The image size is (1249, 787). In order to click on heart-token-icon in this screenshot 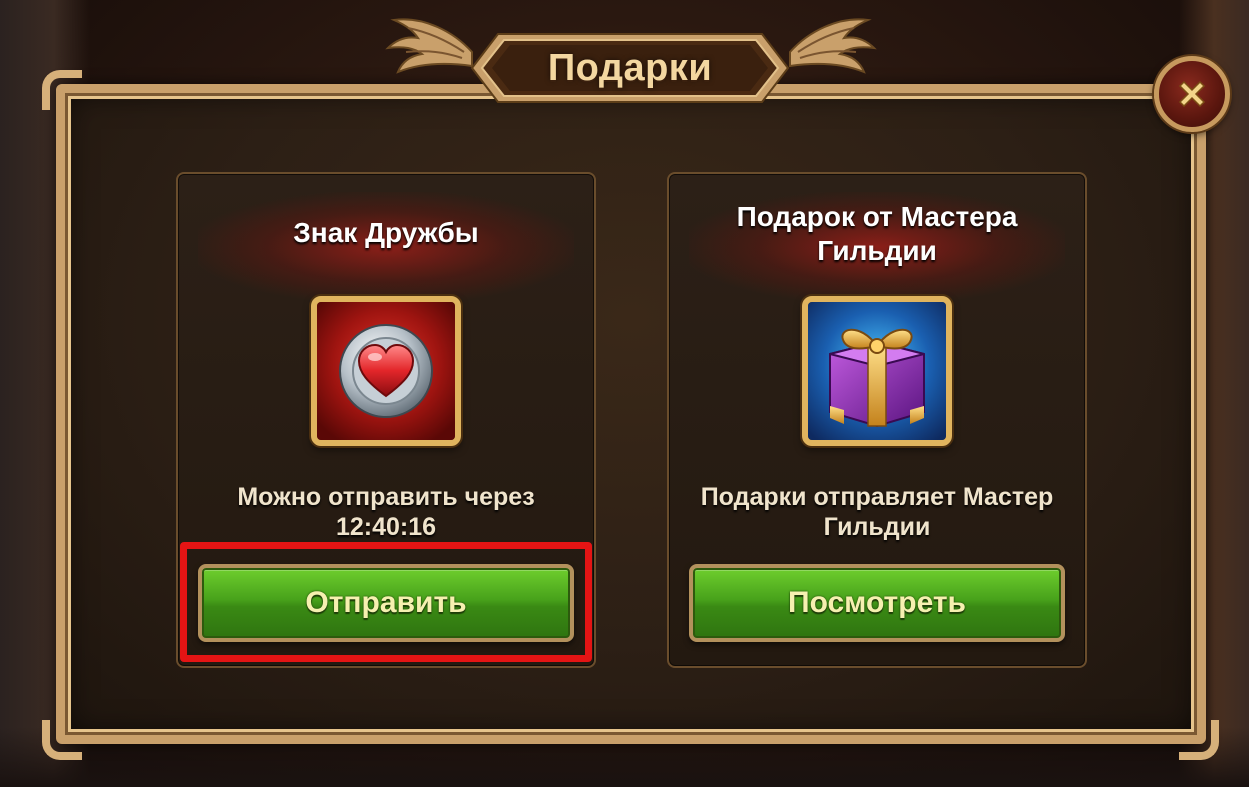, I will do `click(386, 371)`.